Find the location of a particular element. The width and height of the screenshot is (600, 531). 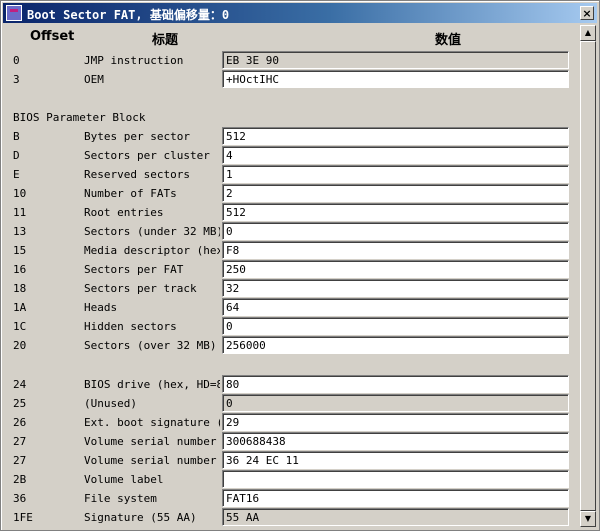

field-row: 2B Volume label is located at coordinates (291, 479).